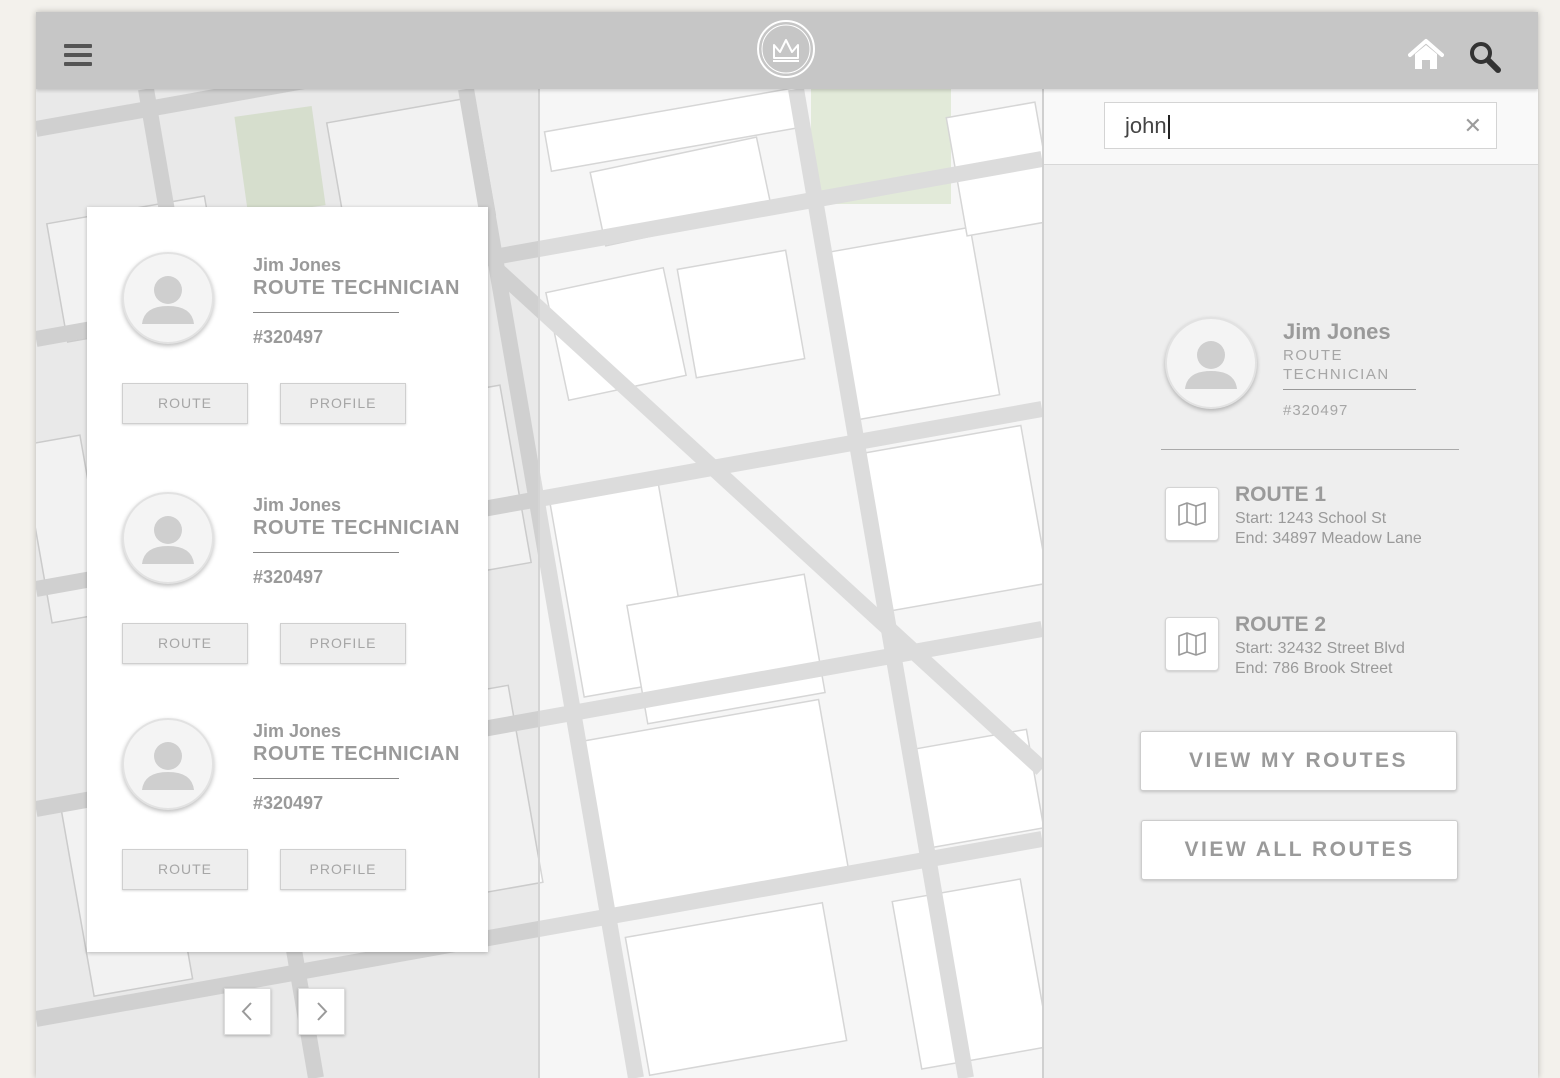 This screenshot has height=1078, width=1560. I want to click on prev-page-button, so click(247, 1011).